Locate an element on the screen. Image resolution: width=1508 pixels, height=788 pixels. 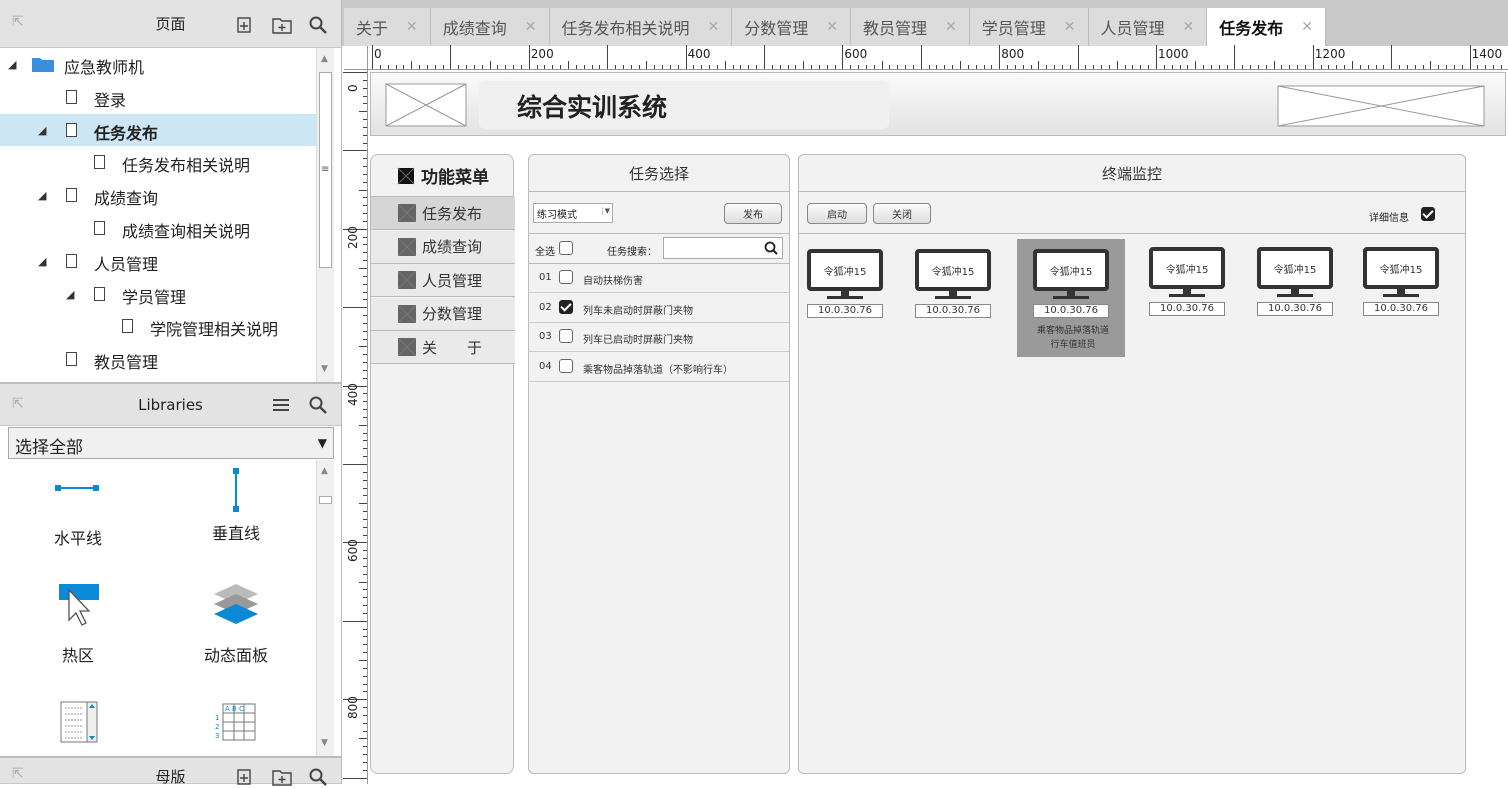
tree-item-label: 学员管理 is located at coordinates (154, 297).